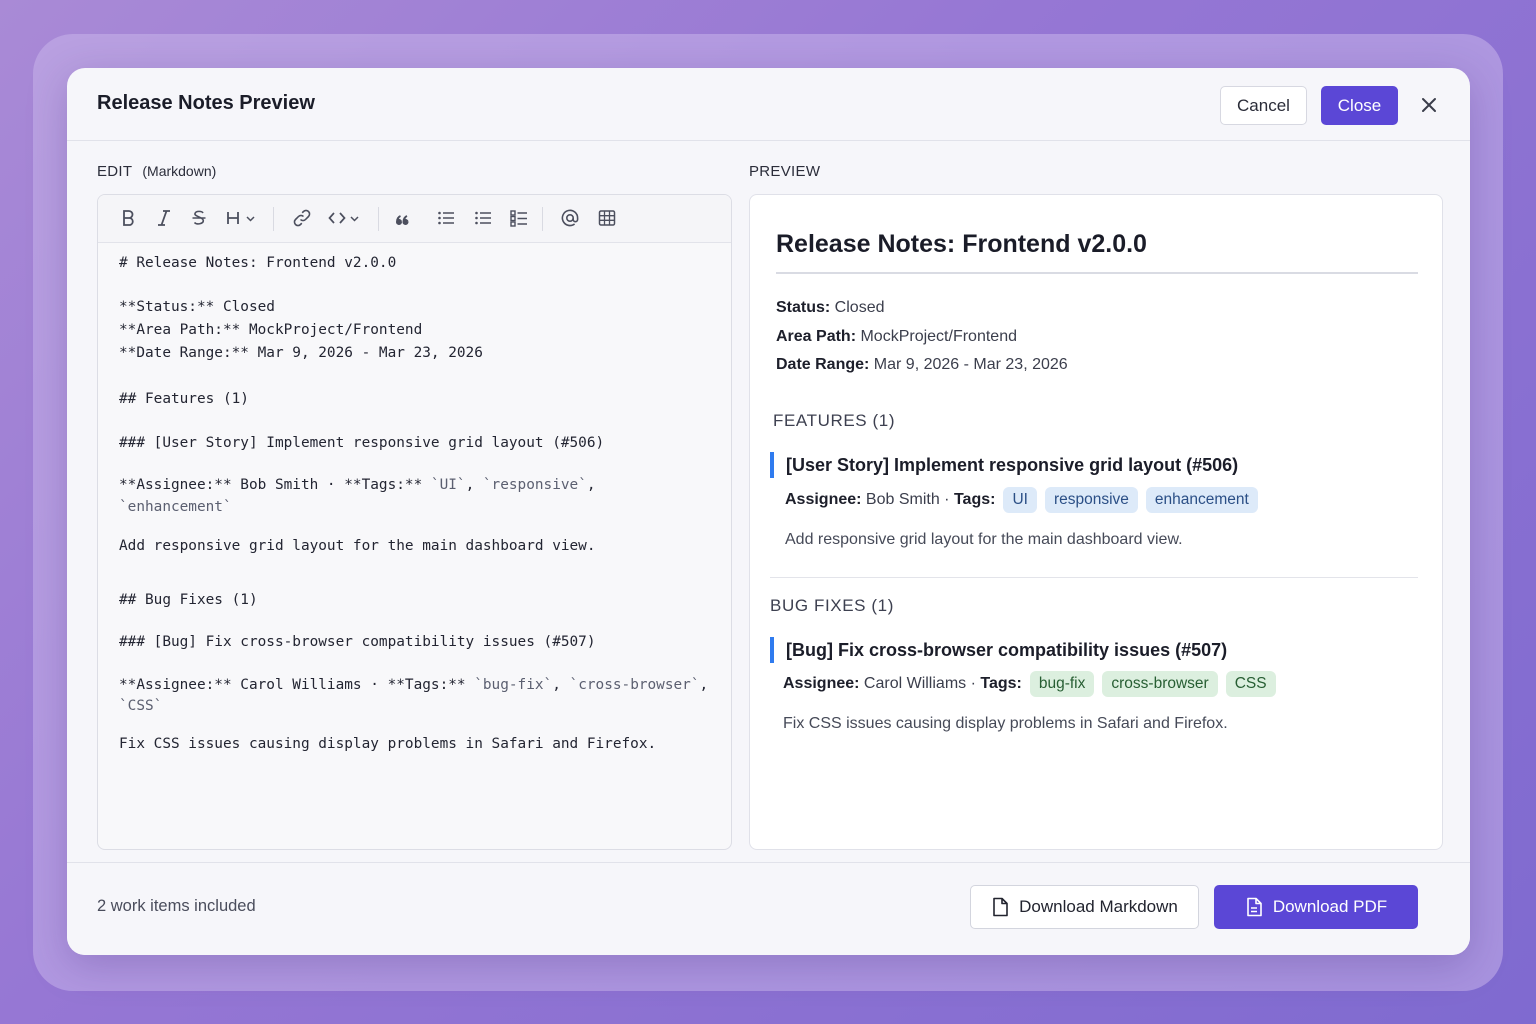 This screenshot has height=1024, width=1536. What do you see at coordinates (936, 336) in the screenshot?
I see `area-path-value: MockProject/Frontend` at bounding box center [936, 336].